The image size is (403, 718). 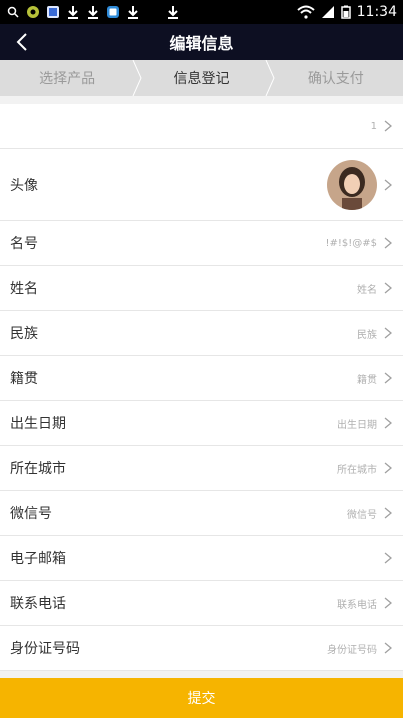 I want to click on row-label: 名号, so click(x=24, y=244).